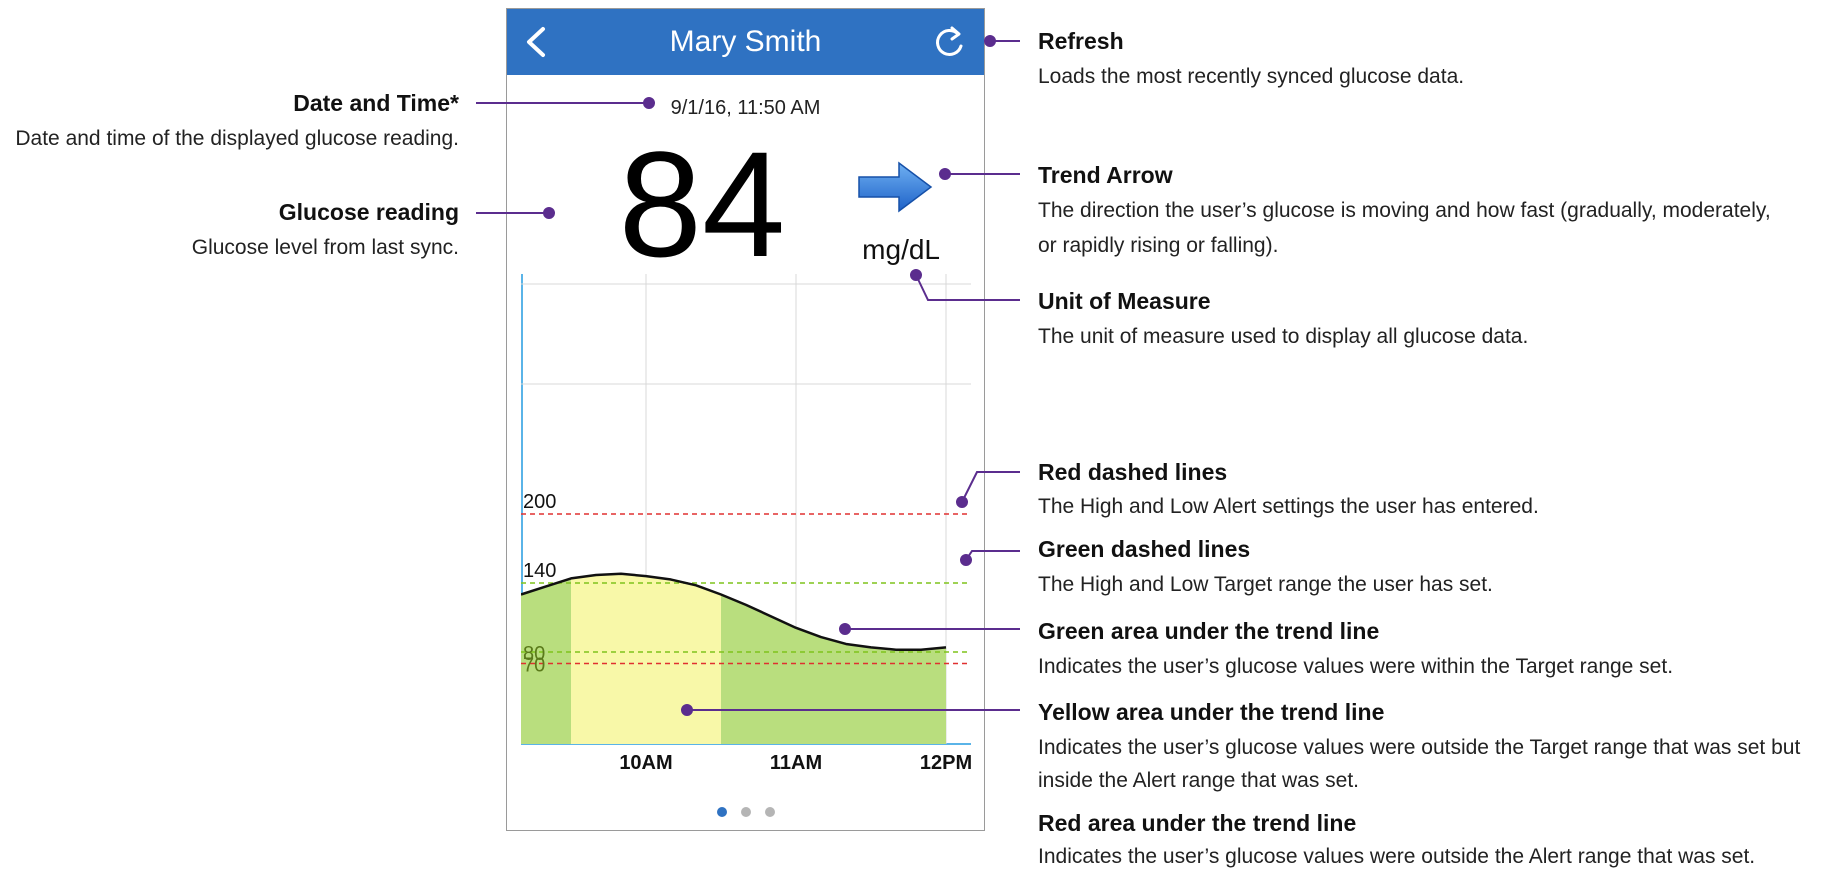  I want to click on reading-datetime: 9/1/16, 11:50 AM, so click(745, 108).